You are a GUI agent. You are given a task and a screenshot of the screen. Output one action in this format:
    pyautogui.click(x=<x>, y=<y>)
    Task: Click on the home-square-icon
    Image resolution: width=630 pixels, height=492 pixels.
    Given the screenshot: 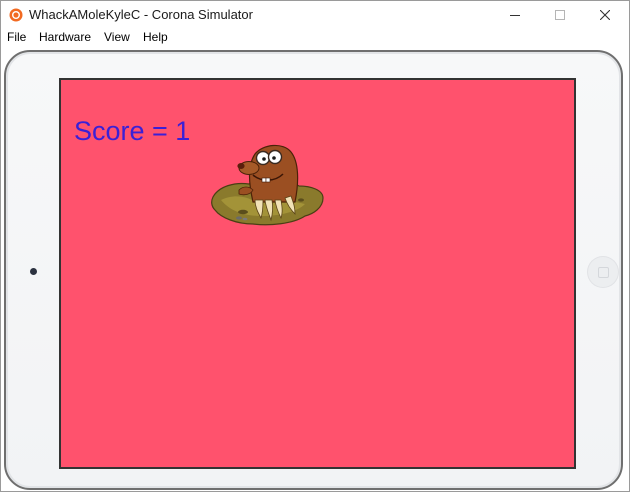 What is the action you would take?
    pyautogui.click(x=603, y=272)
    